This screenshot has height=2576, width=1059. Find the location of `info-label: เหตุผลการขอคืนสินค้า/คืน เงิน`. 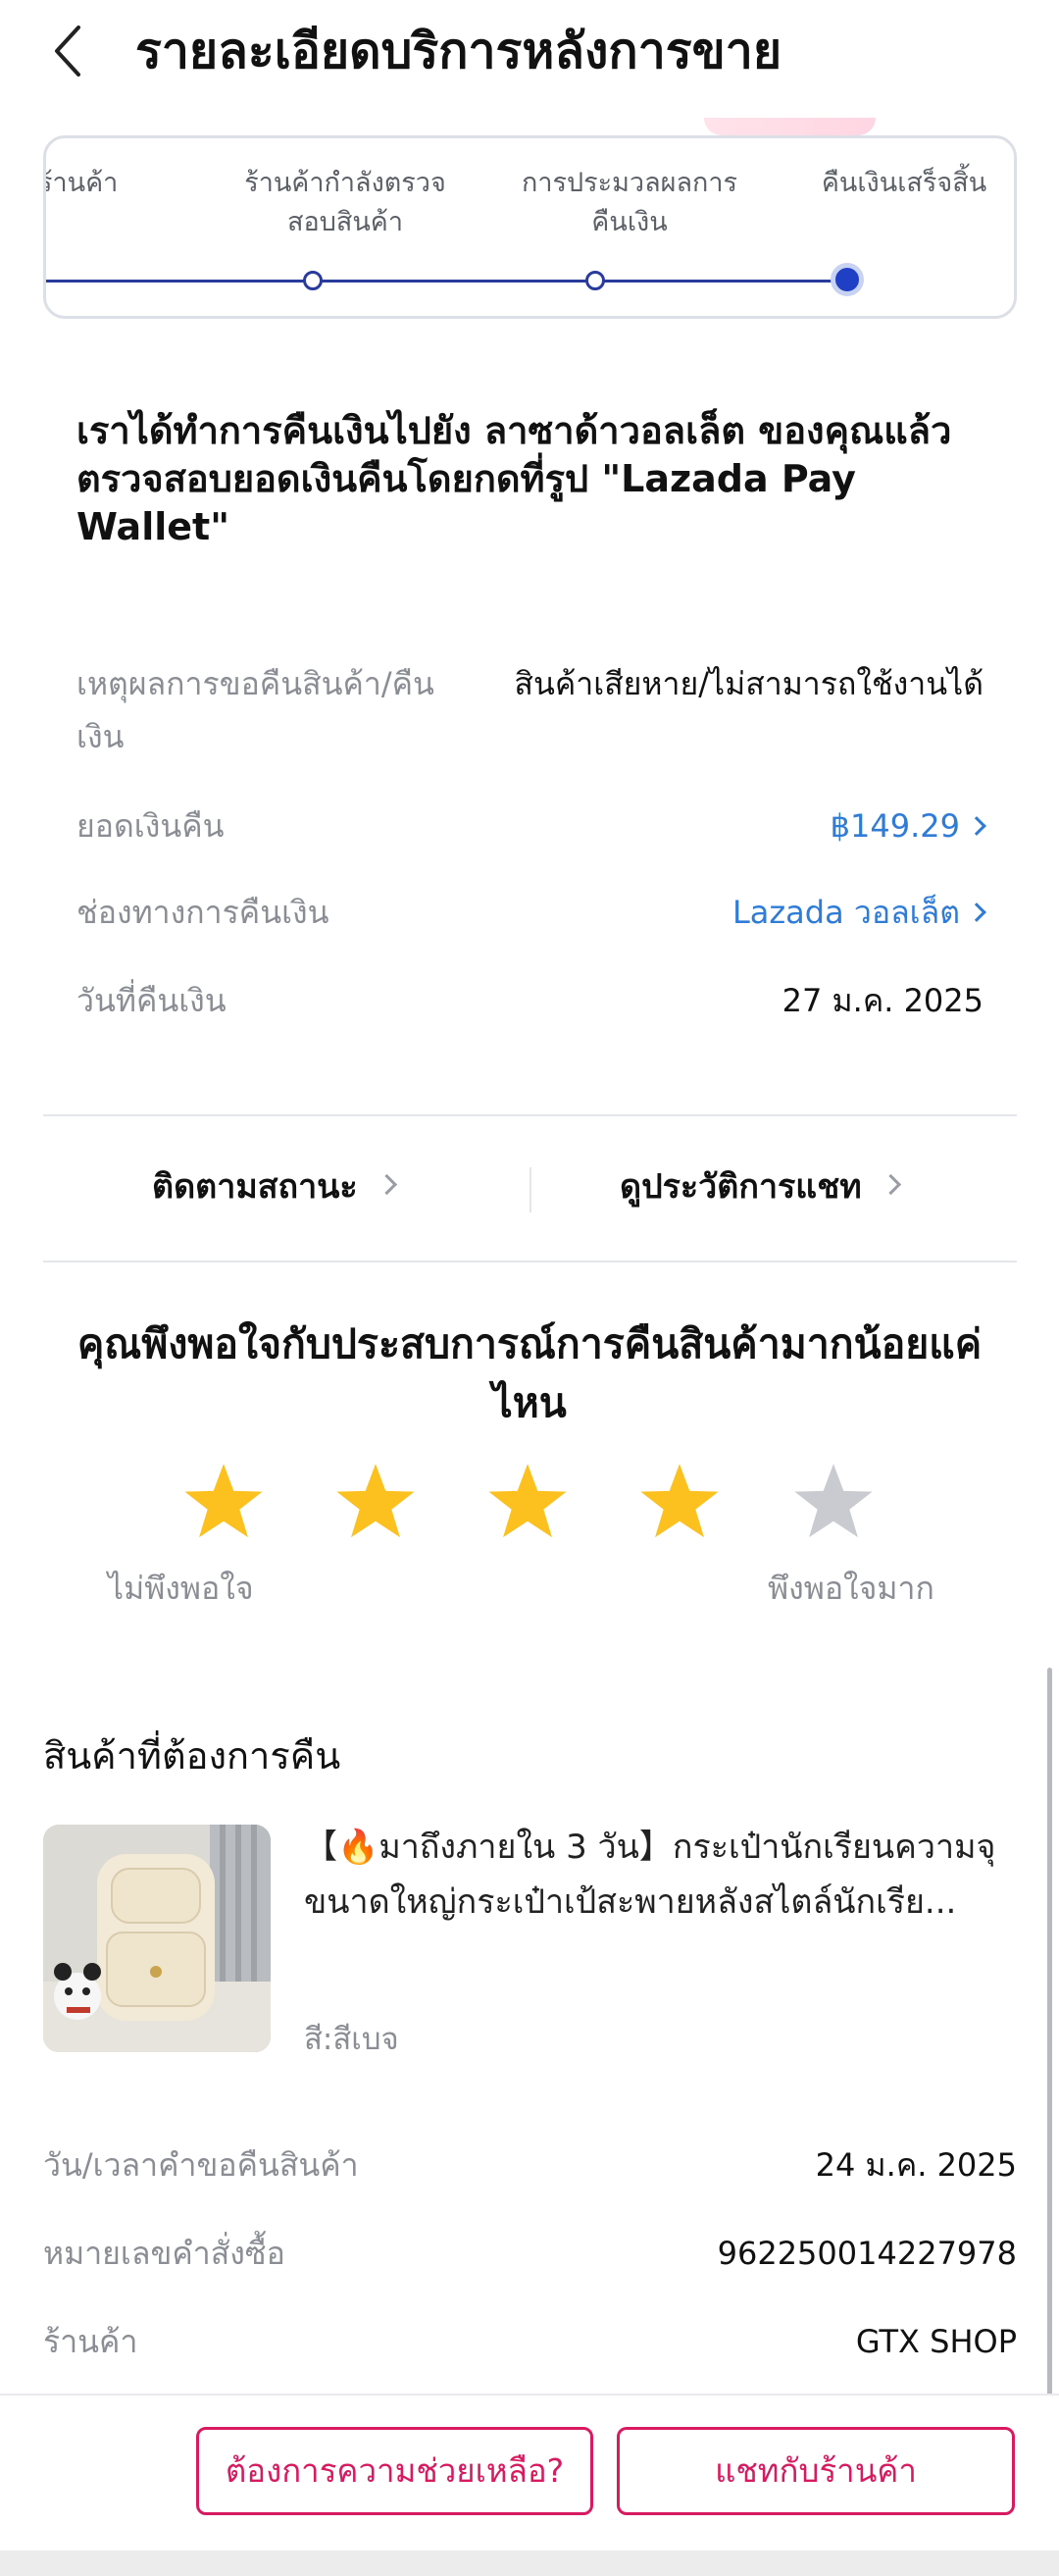

info-label: เหตุผลการขอคืนสินค้า/คืน เงิน is located at coordinates (255, 710).